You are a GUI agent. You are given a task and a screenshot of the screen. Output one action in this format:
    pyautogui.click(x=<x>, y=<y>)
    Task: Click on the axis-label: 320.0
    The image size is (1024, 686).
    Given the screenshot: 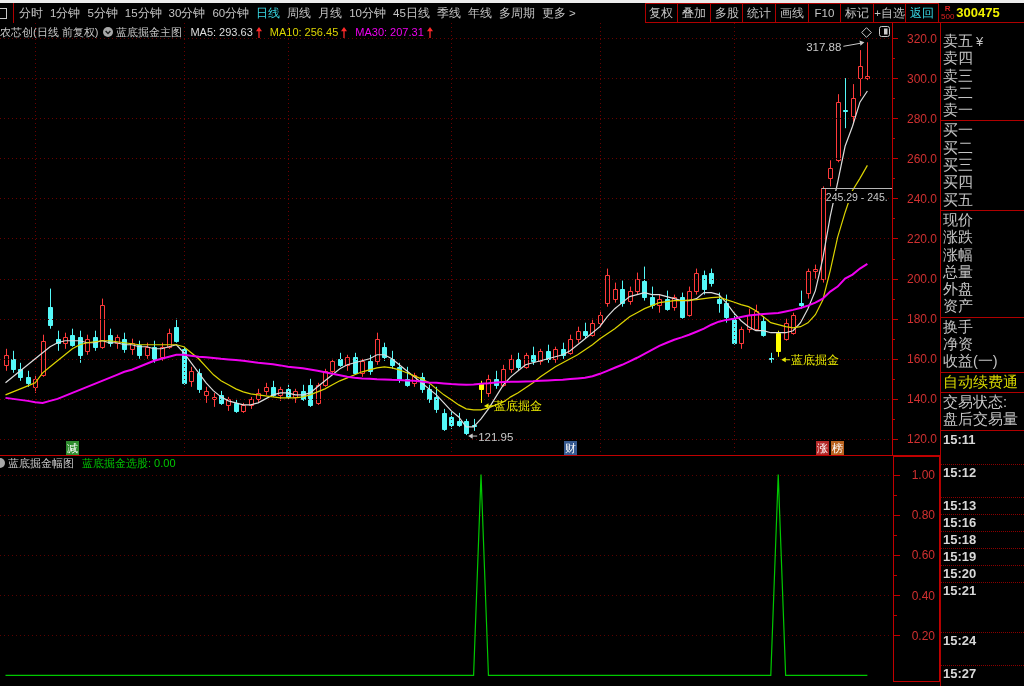 What is the action you would take?
    pyautogui.click(x=921, y=38)
    